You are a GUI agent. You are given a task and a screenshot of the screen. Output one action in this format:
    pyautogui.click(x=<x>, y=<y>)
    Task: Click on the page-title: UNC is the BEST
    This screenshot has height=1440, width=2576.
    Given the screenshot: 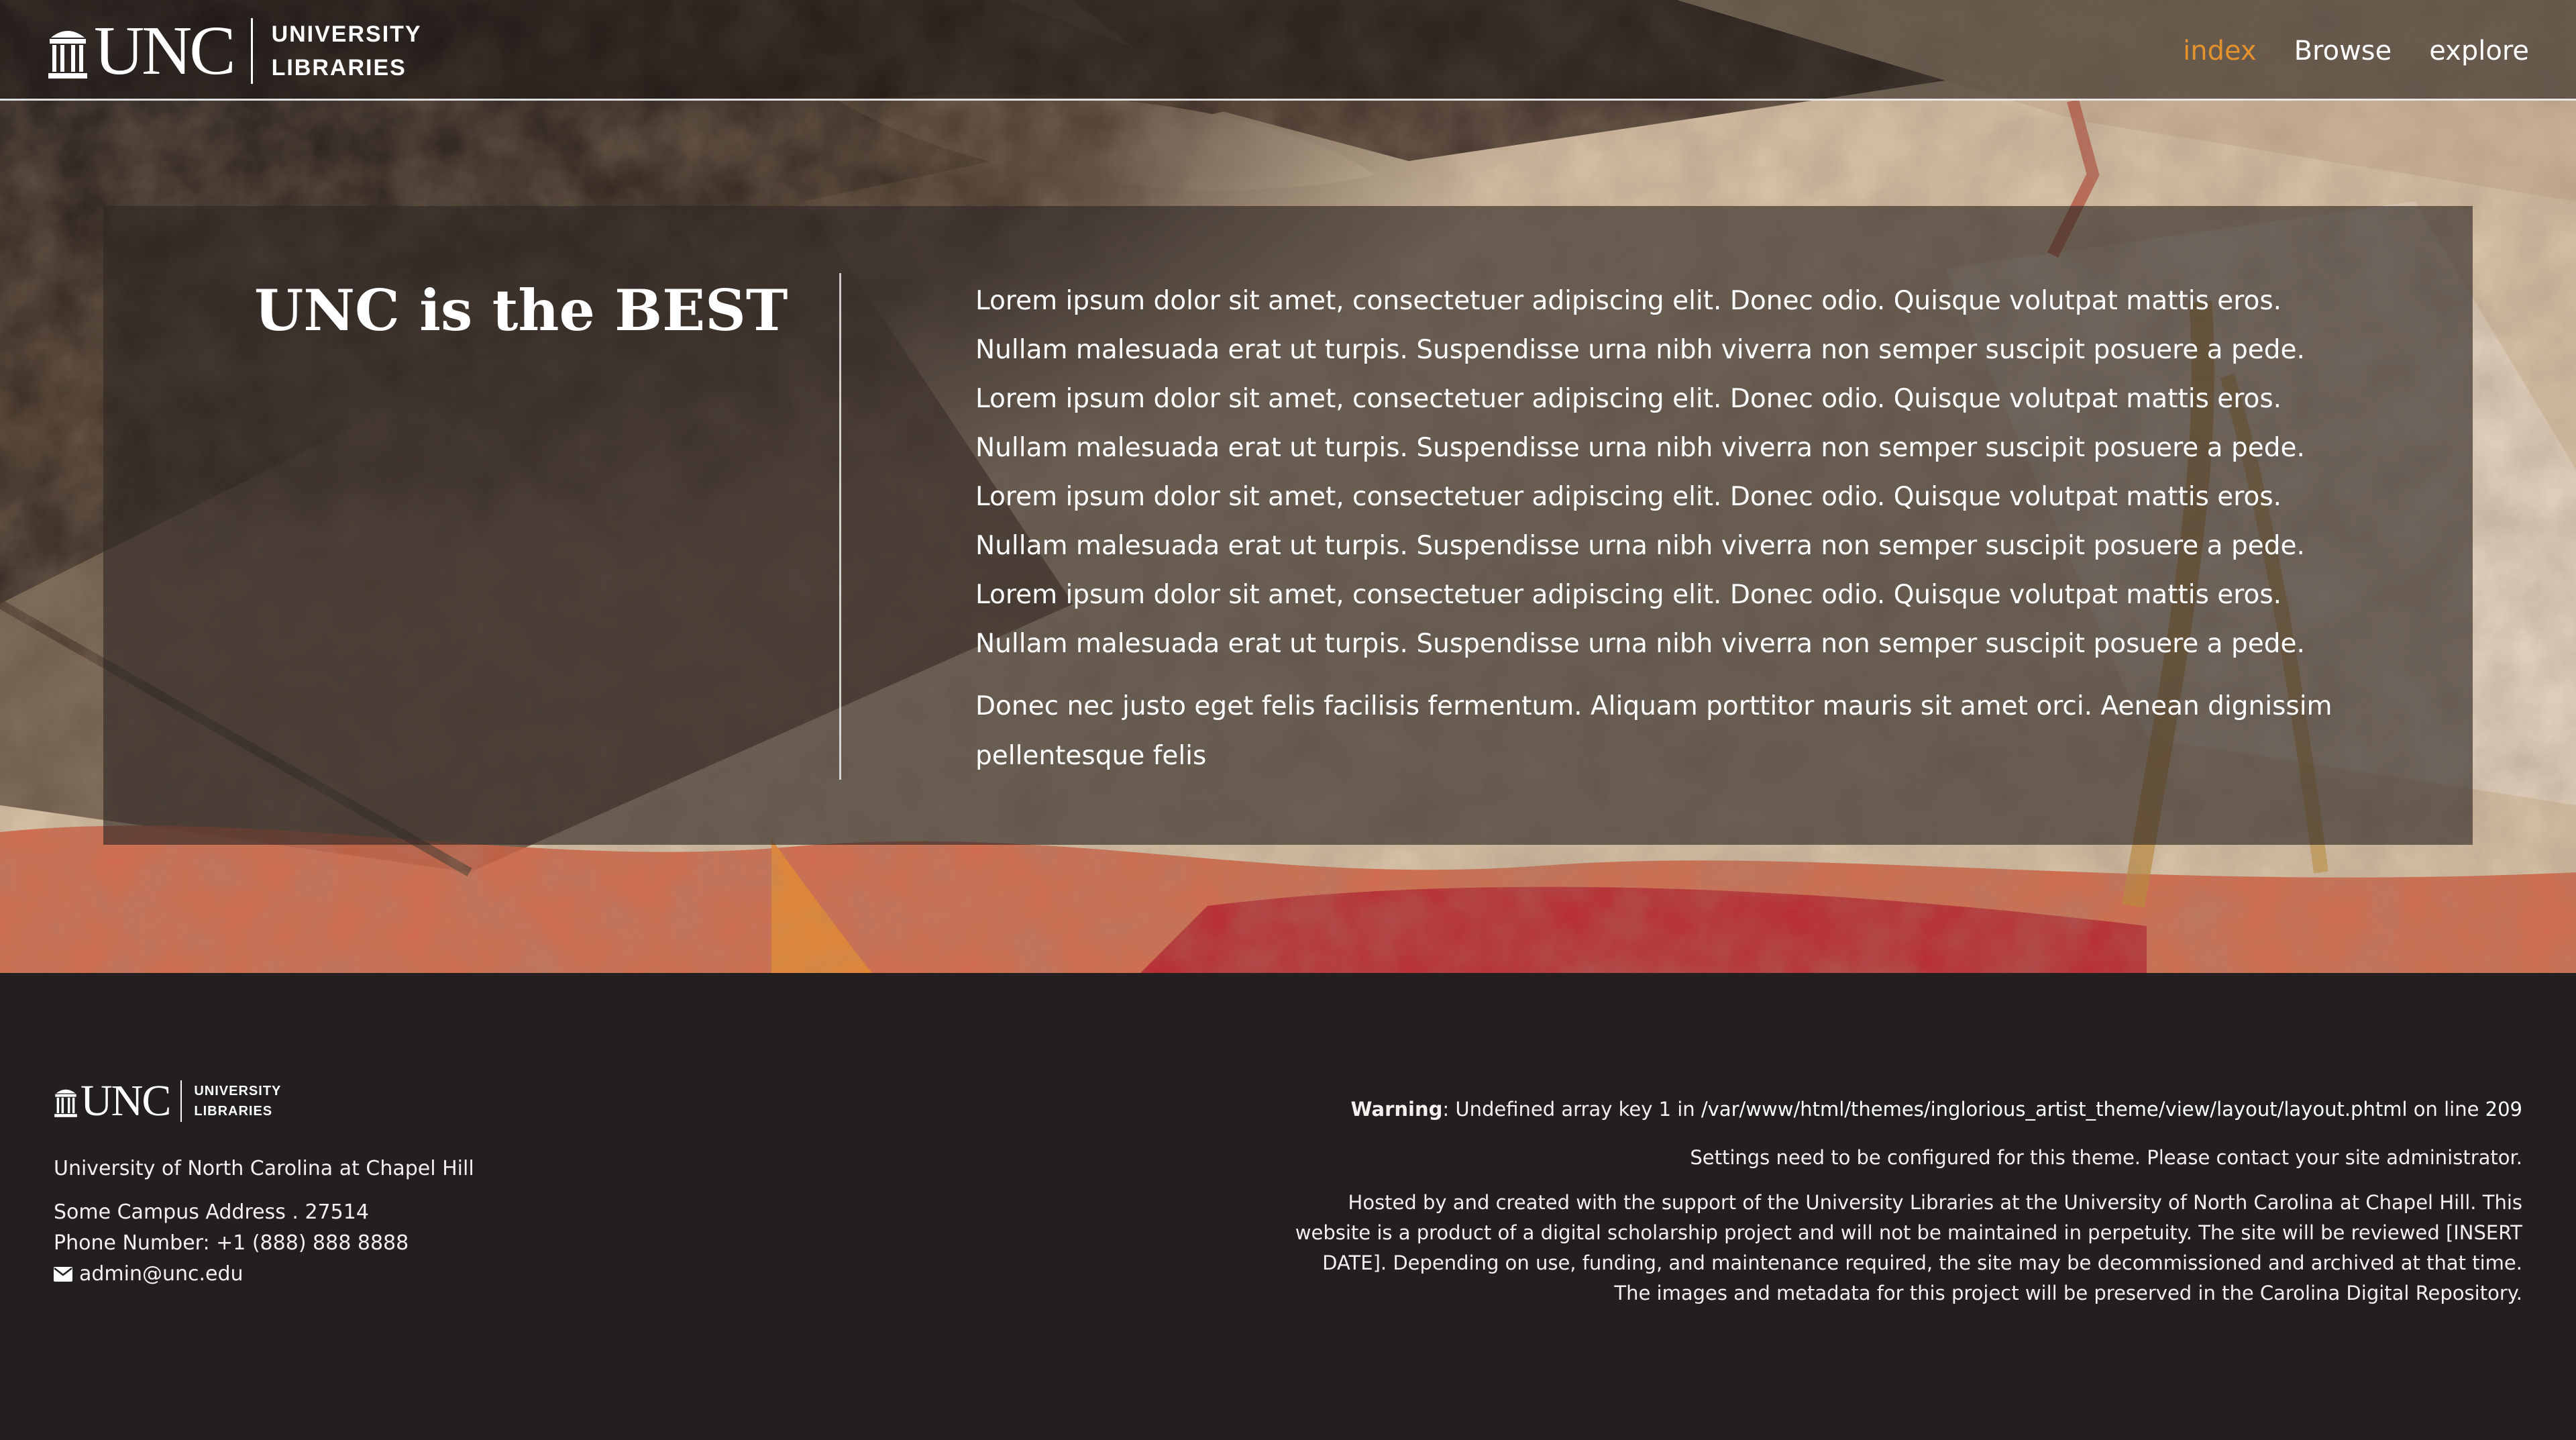 What is the action you would take?
    pyautogui.click(x=521, y=310)
    